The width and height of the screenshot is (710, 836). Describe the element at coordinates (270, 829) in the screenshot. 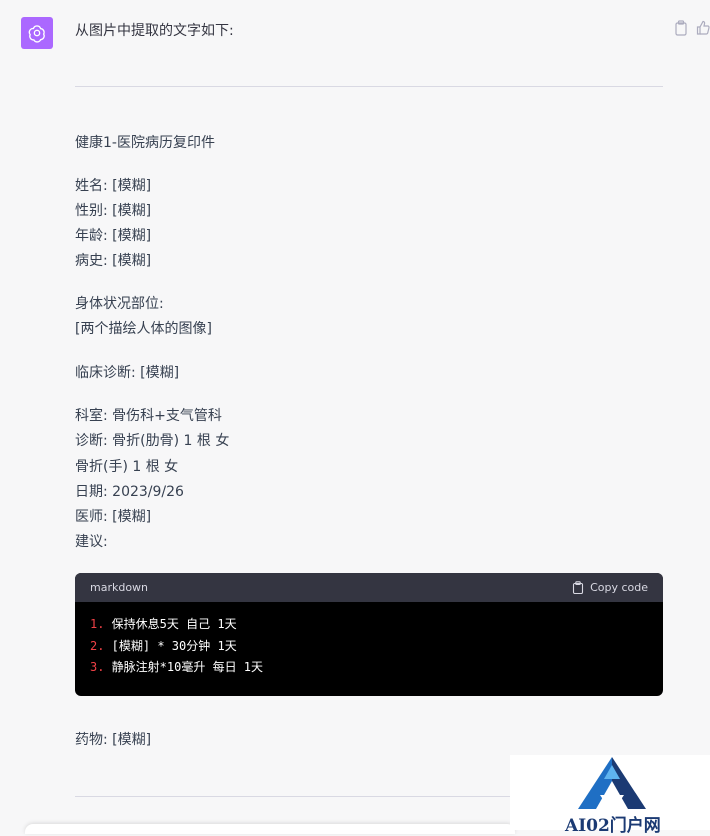

I see `chat-input-bar` at that location.